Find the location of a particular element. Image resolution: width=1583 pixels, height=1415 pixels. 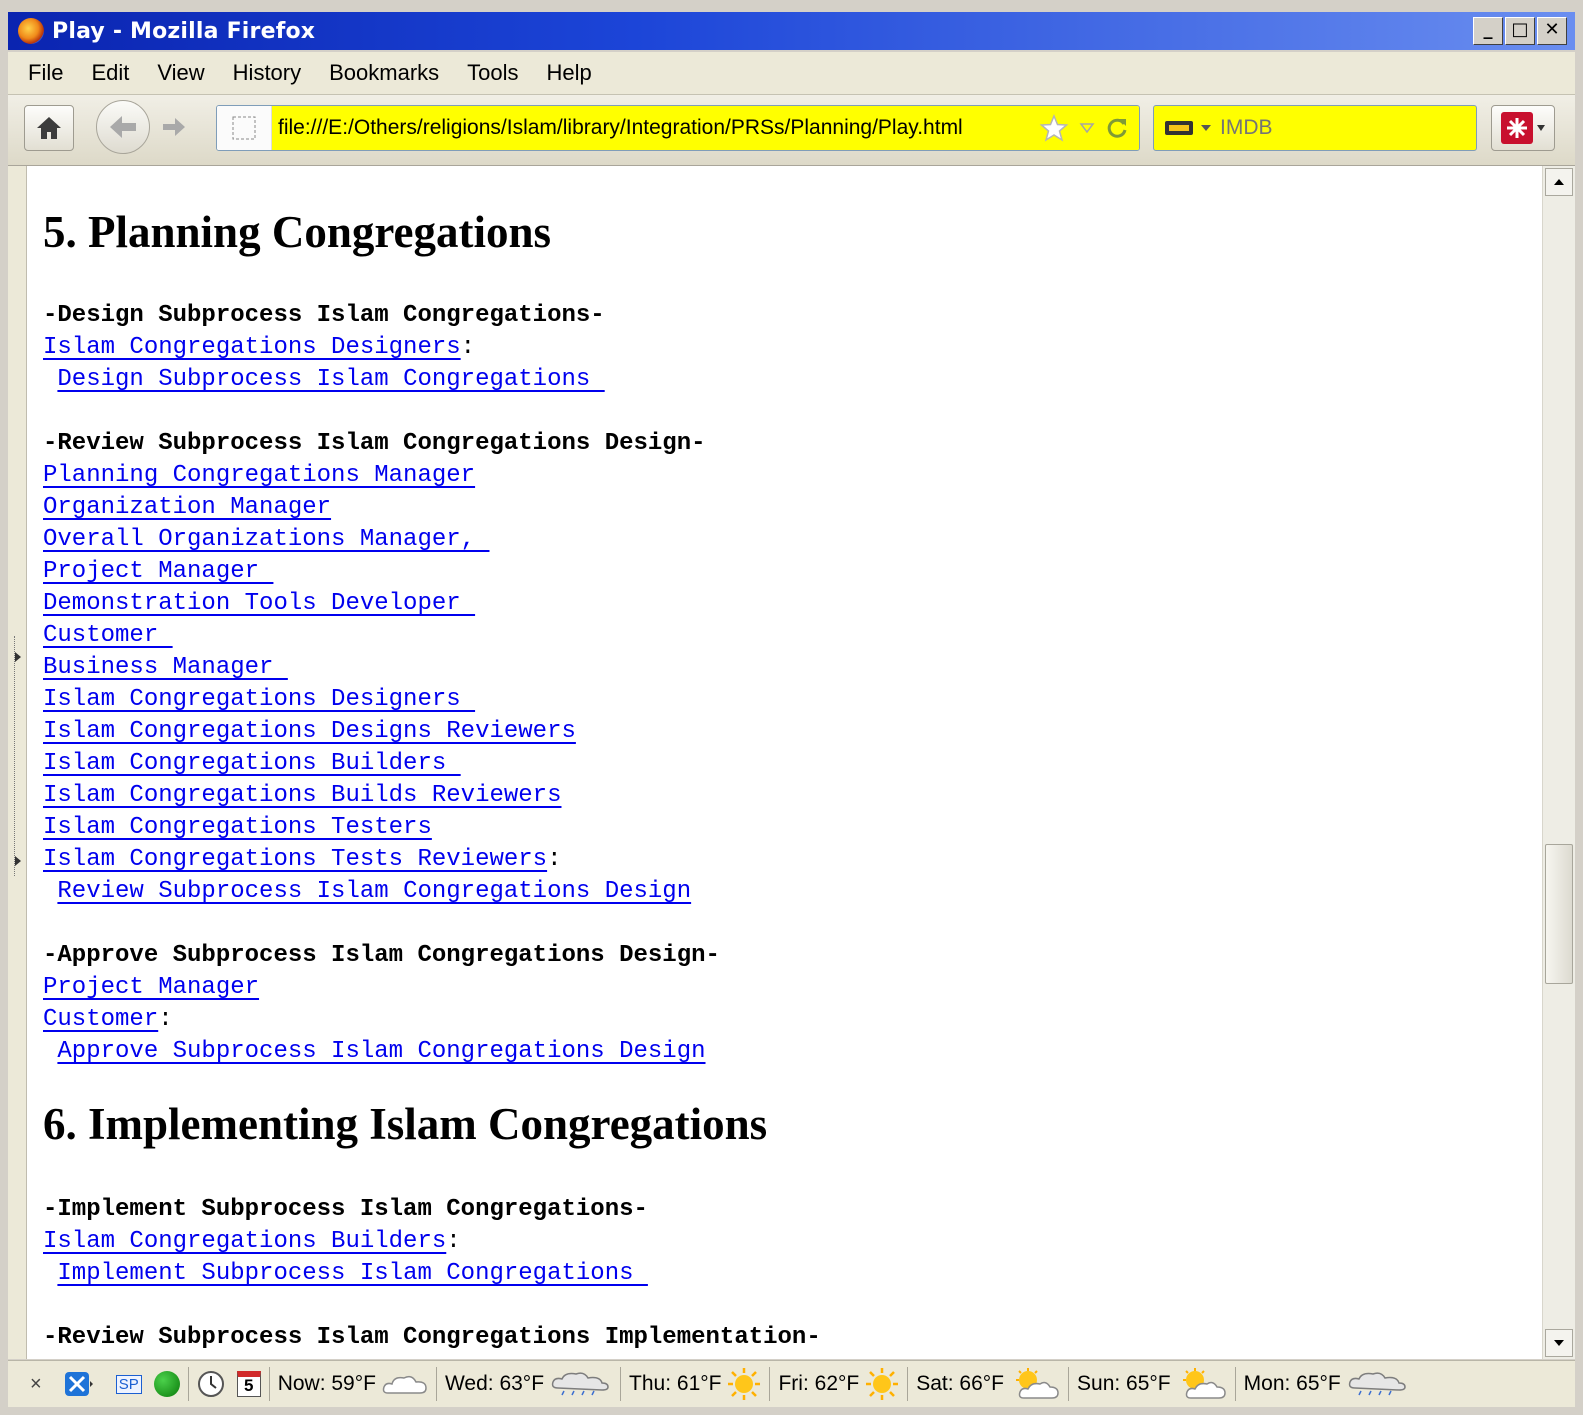

role-line: Organization Manager is located at coordinates (187, 508).